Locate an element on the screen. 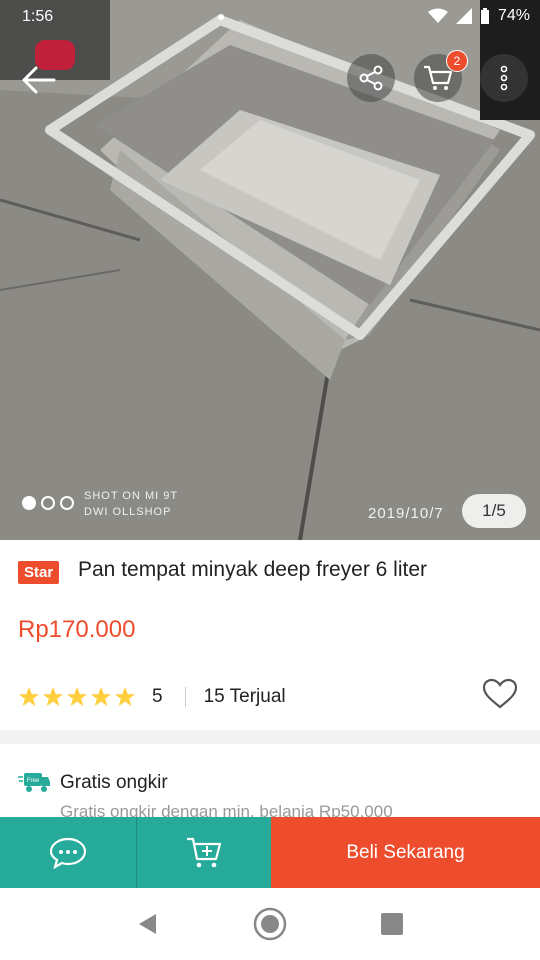 Image resolution: width=540 pixels, height=960 pixels. product-title: Pan tempat minyak deep freyer 6 liter is located at coordinates (253, 569).